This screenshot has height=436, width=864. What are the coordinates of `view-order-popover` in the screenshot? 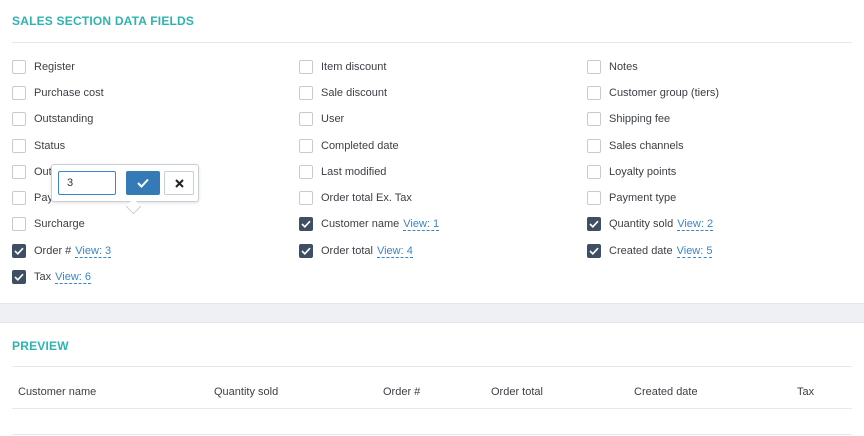 It's located at (125, 189).